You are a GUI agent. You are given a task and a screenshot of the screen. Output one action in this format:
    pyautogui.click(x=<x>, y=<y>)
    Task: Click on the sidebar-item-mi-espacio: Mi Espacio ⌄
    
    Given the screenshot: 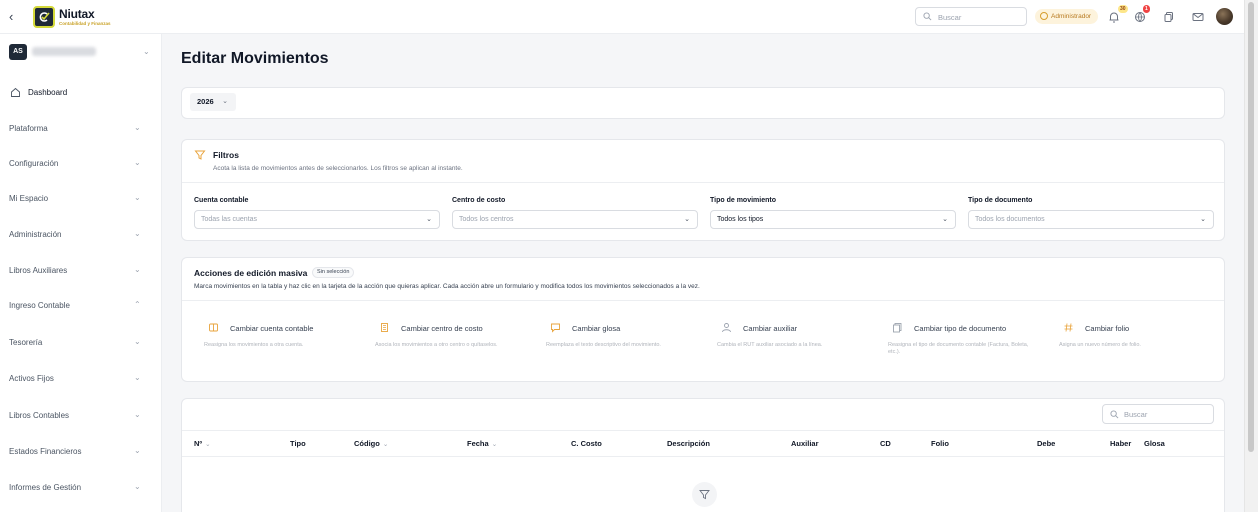 What is the action you would take?
    pyautogui.click(x=81, y=199)
    